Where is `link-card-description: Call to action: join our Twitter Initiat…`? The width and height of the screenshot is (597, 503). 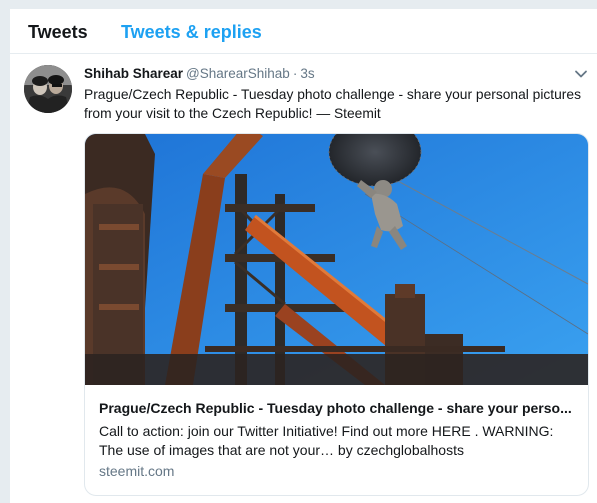
link-card-description: Call to action: join our Twitter Initiat… is located at coordinates (326, 440).